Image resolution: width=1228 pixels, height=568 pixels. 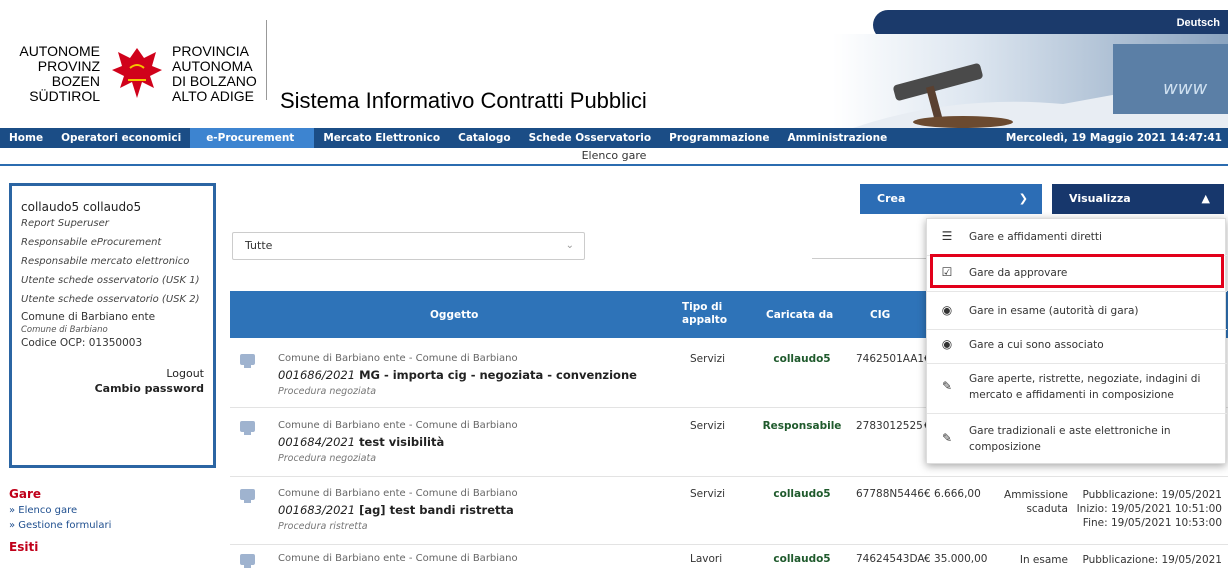 I want to click on user-role: Report Superuser, so click(x=65, y=223).